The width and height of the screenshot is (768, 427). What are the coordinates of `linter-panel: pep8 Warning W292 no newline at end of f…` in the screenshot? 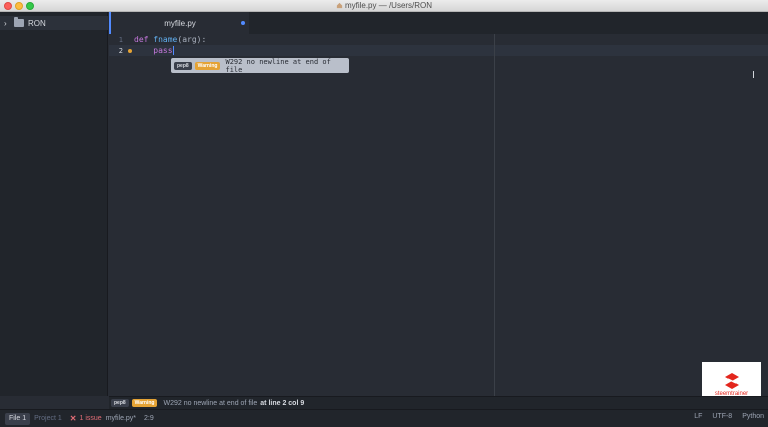 It's located at (438, 402).